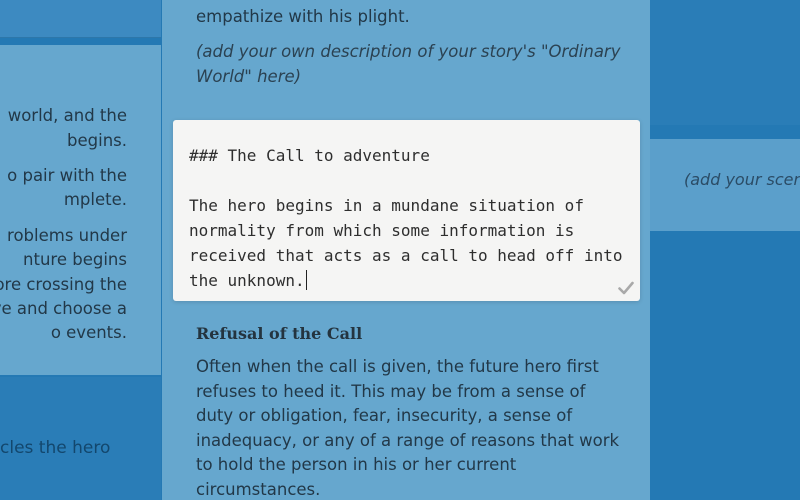 The width and height of the screenshot is (800, 500). What do you see at coordinates (97, 140) in the screenshot?
I see `left-text-line: begins.` at bounding box center [97, 140].